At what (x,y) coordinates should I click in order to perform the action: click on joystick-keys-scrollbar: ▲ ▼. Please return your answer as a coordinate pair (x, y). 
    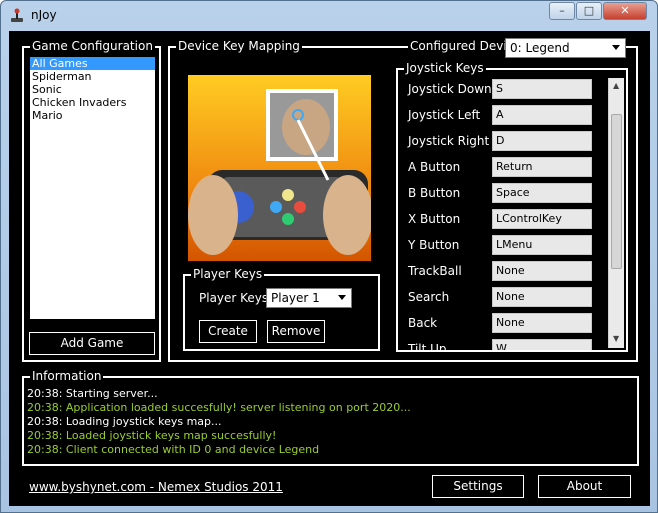
    Looking at the image, I should click on (616, 213).